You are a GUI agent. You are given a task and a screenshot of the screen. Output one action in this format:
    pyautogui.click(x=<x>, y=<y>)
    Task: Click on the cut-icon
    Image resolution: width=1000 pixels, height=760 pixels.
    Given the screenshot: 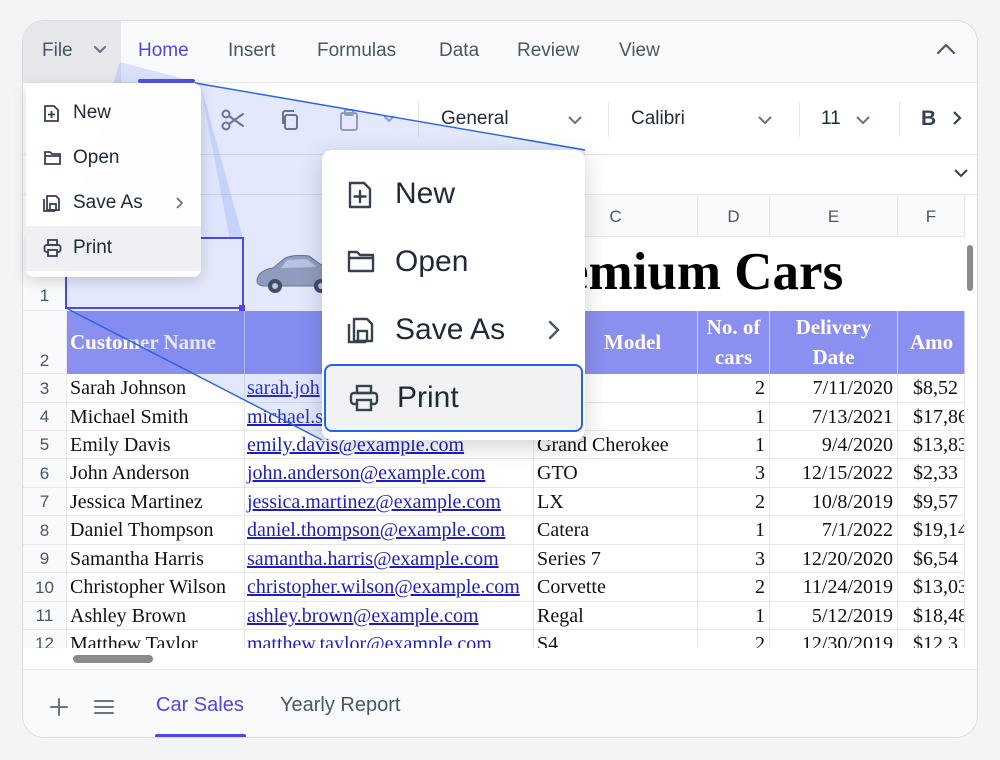 What is the action you would take?
    pyautogui.click(x=233, y=120)
    